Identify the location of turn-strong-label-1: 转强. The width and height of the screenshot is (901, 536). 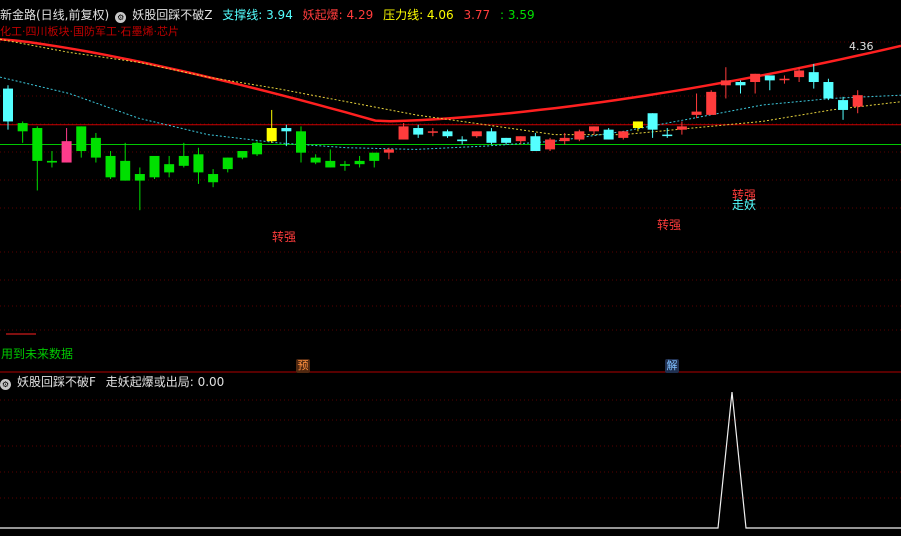
(284, 237).